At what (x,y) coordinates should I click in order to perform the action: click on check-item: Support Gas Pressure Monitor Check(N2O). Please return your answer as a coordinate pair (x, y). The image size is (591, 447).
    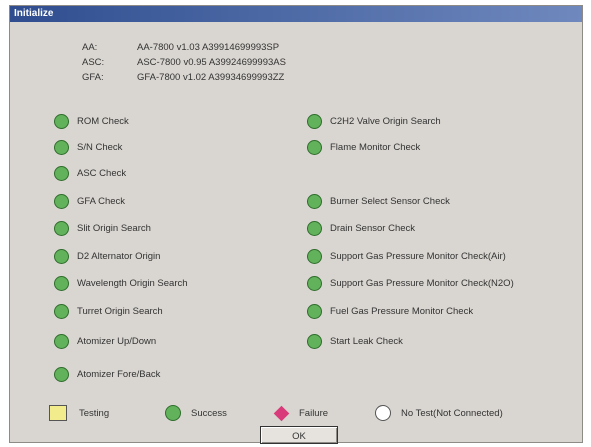
    Looking at the image, I should click on (410, 283).